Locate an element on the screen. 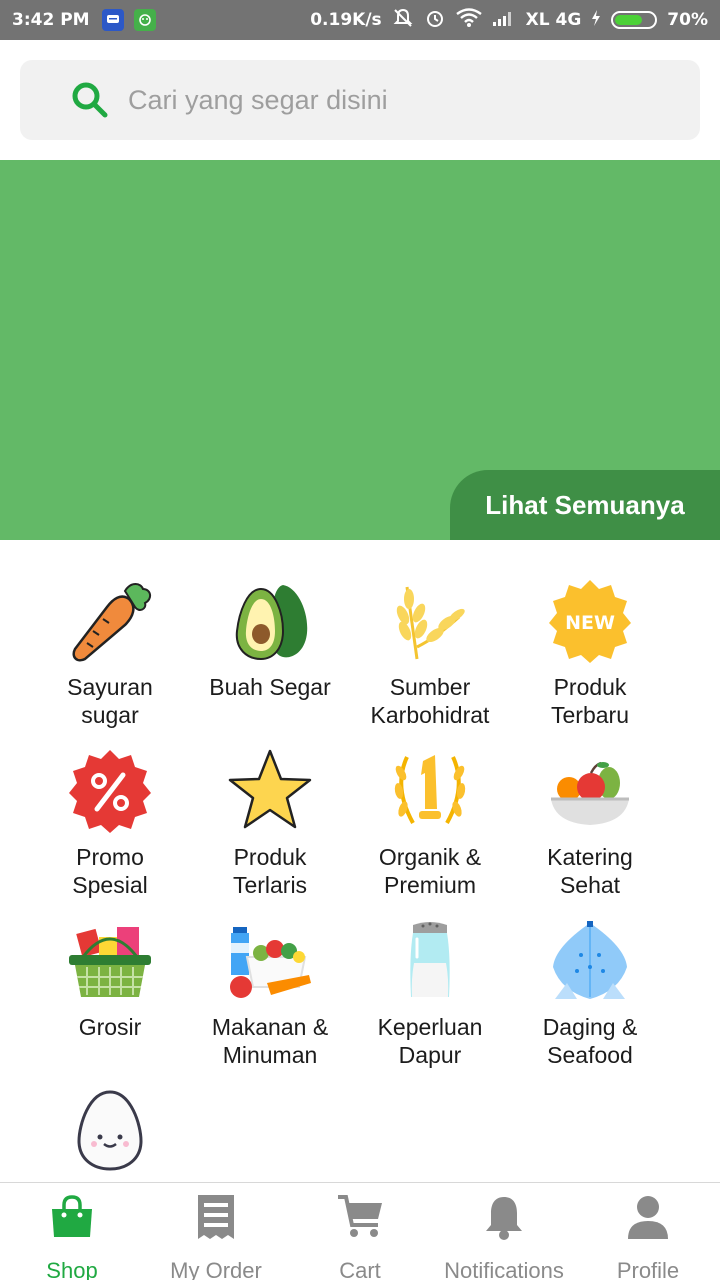 The image size is (720, 1280). category-label: Keperluan Dapur is located at coordinates (430, 1041).